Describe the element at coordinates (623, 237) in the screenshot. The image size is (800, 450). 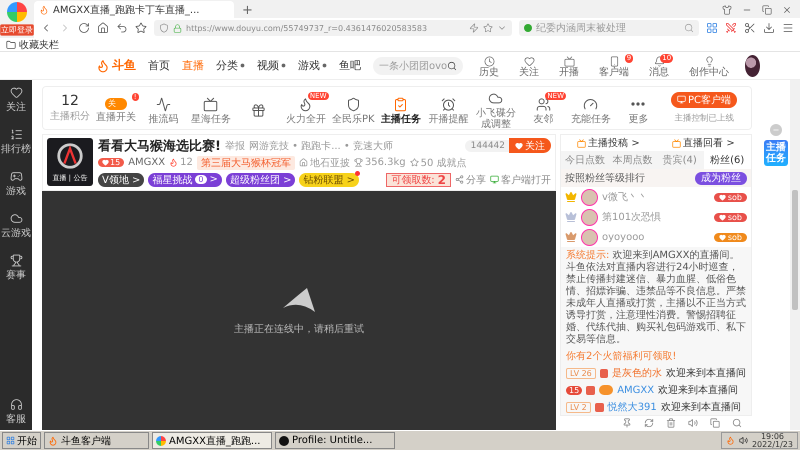
I see `fan-name: oyoyooo` at that location.